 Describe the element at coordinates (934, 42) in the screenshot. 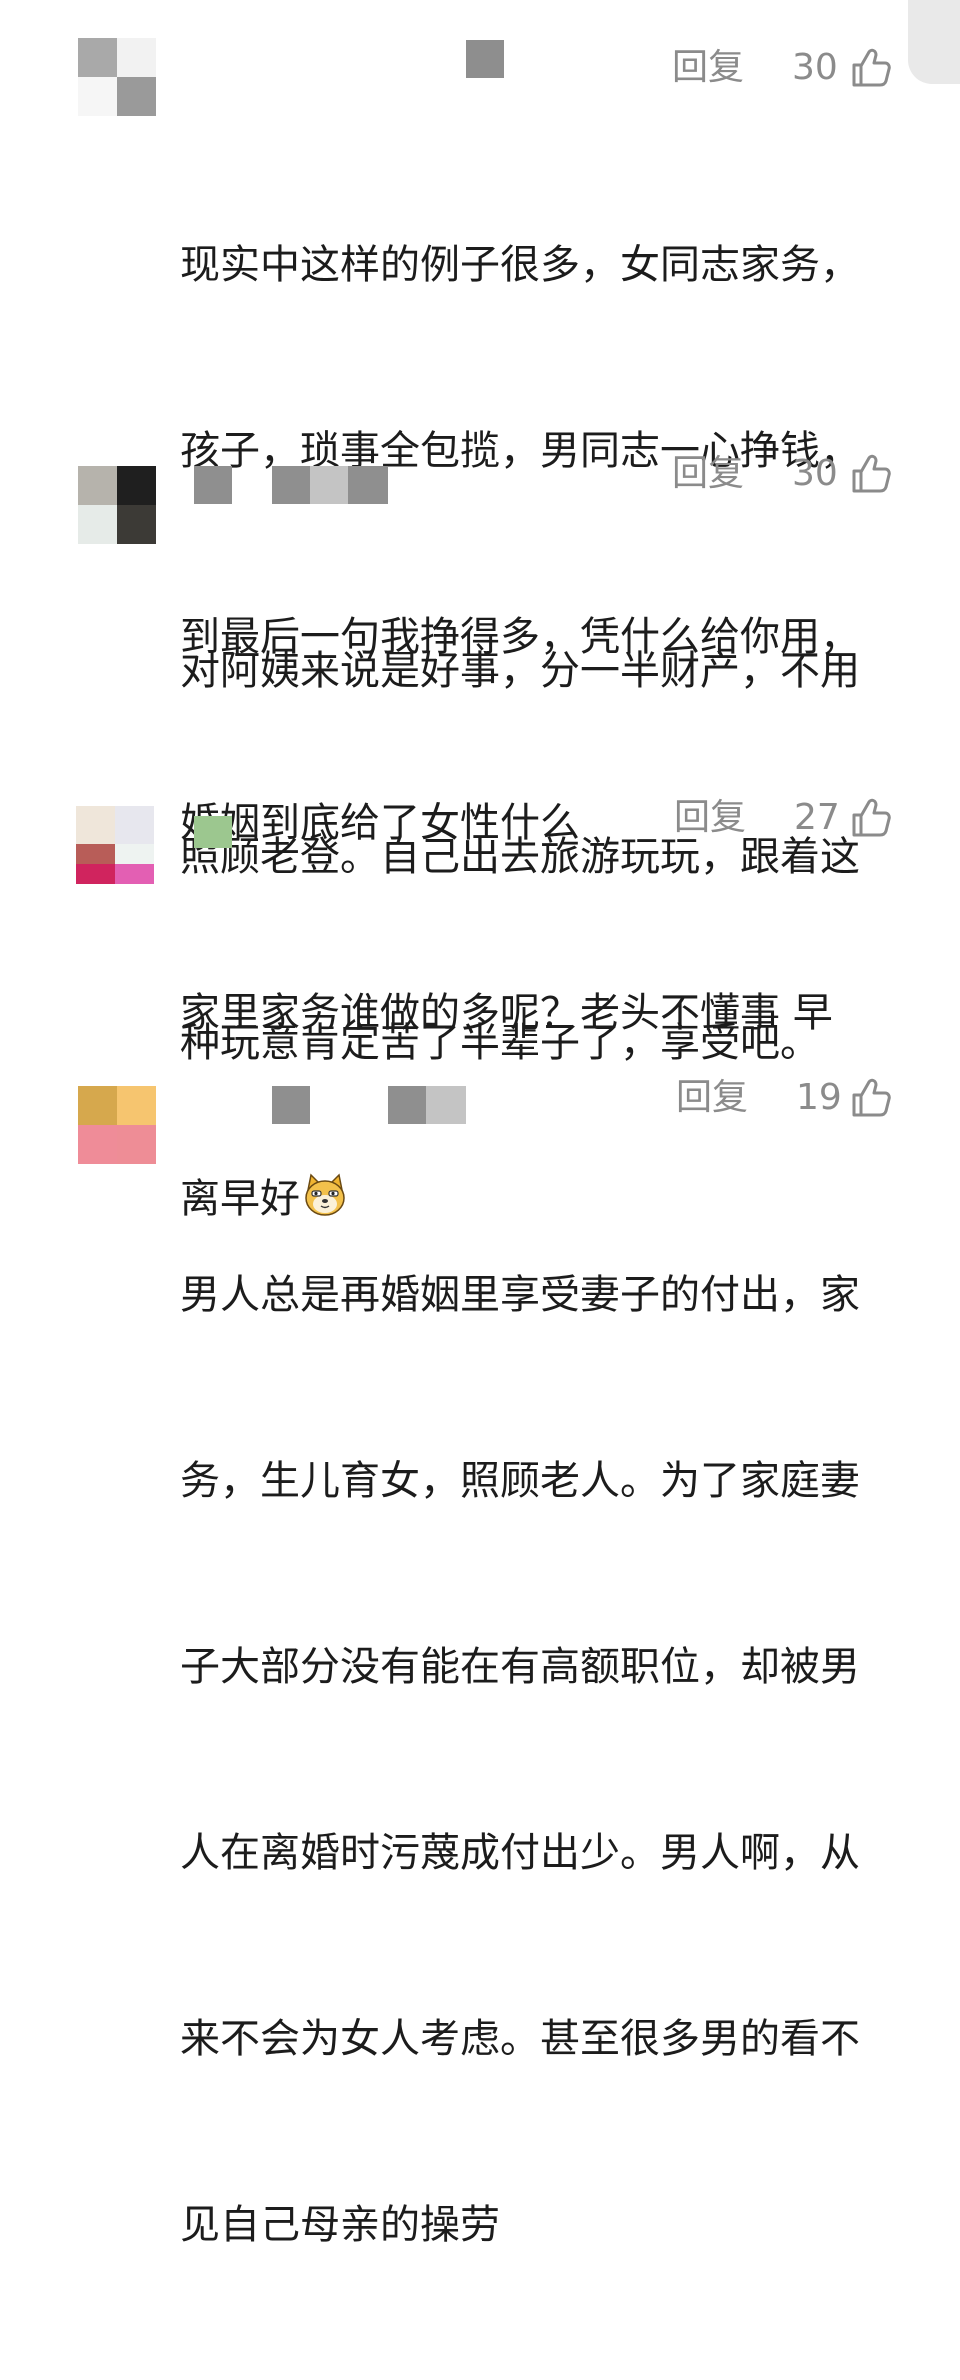

I see `scroll-edge-tab` at that location.